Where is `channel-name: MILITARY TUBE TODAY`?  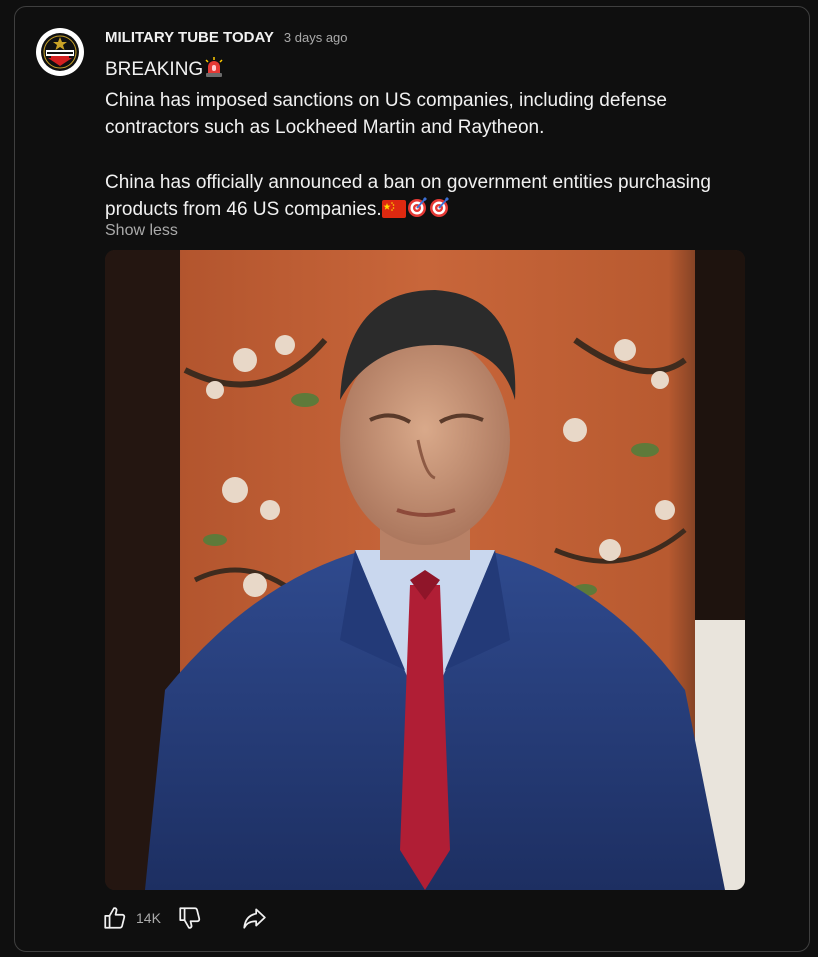 channel-name: MILITARY TUBE TODAY is located at coordinates (189, 37).